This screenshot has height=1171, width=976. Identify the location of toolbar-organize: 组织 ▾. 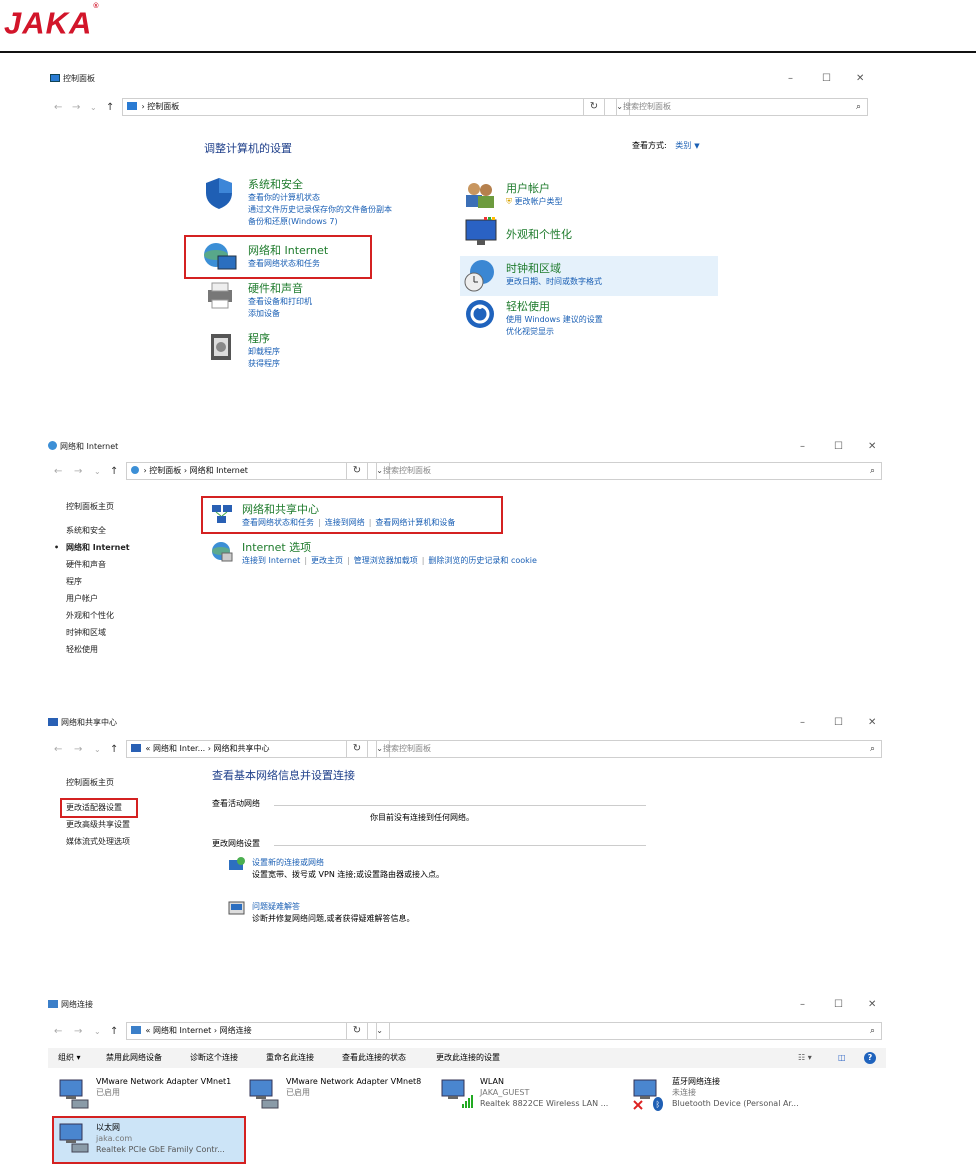
(69, 1058).